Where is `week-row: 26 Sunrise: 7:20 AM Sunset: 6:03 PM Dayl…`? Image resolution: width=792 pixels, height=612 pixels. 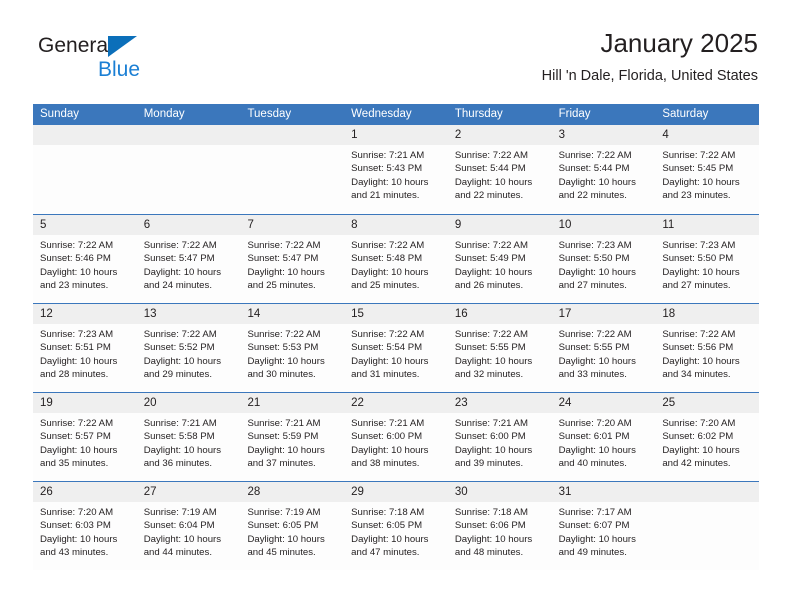
week-row: 26 Sunrise: 7:20 AM Sunset: 6:03 PM Dayl… is located at coordinates (396, 525).